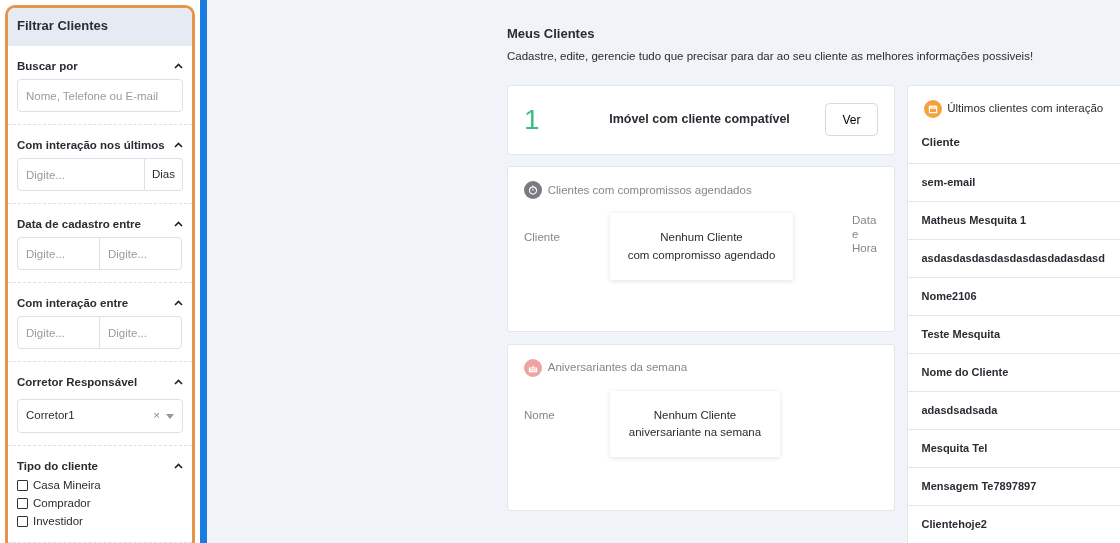 Image resolution: width=1120 pixels, height=543 pixels. What do you see at coordinates (701, 246) in the screenshot?
I see `empty-state-message: Nenhum Cliente com compromisso agendado` at bounding box center [701, 246].